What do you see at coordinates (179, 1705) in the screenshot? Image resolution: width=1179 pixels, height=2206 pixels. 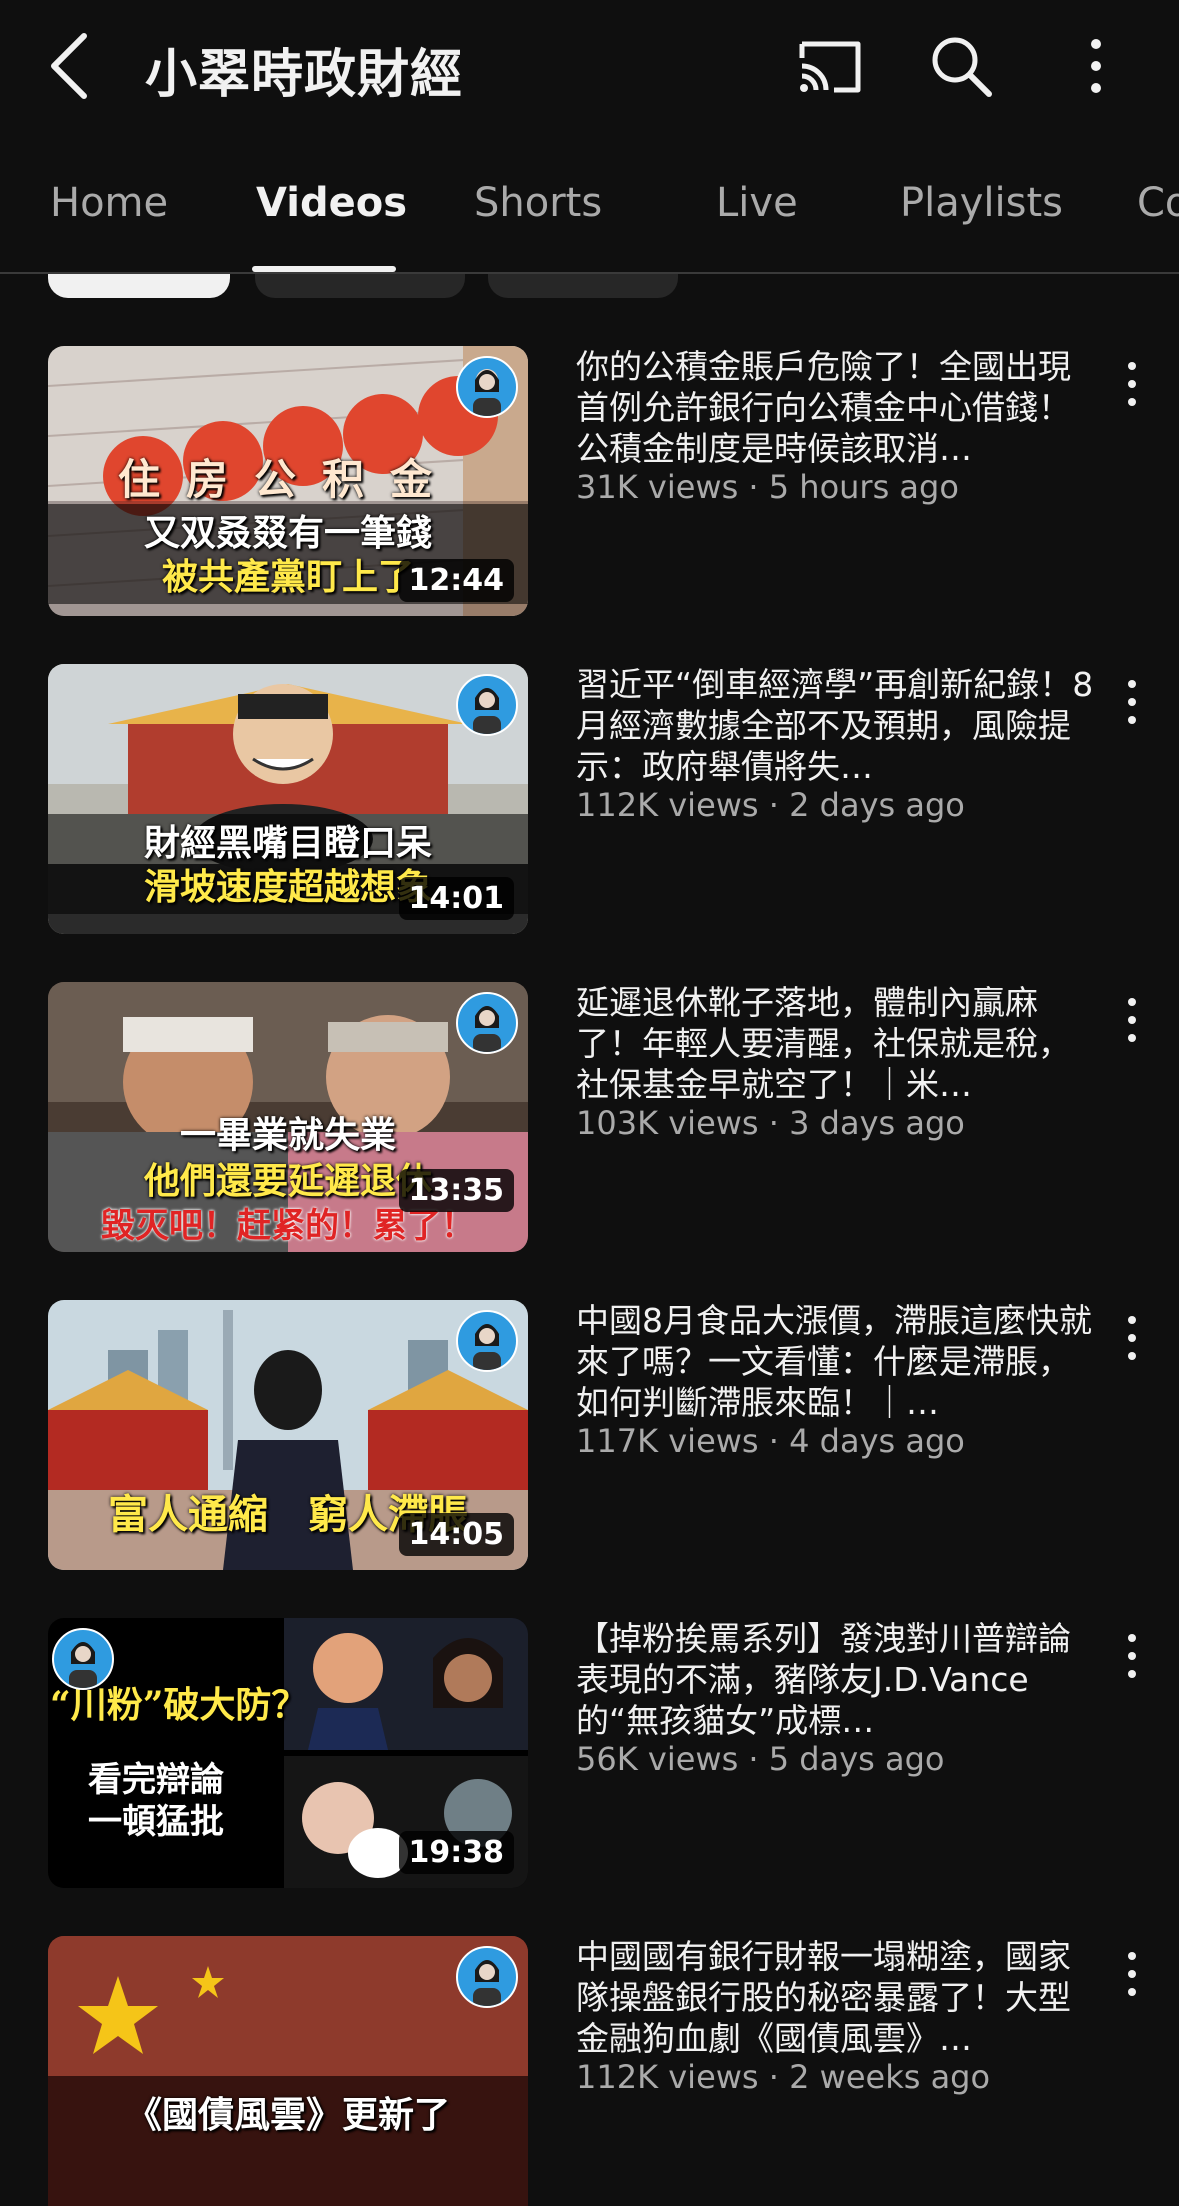 I see `thumbnail-caption-line1: “川粉”破大防？` at bounding box center [179, 1705].